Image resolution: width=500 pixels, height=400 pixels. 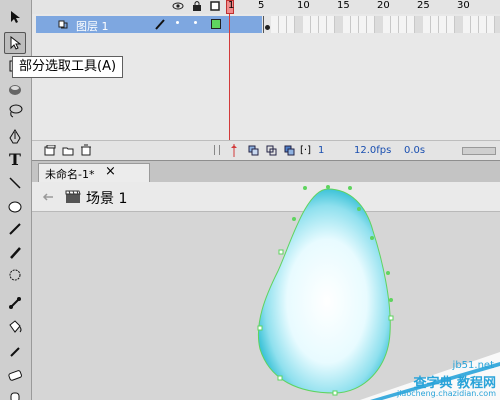 I want to click on deco-tool-button, so click(x=15, y=275).